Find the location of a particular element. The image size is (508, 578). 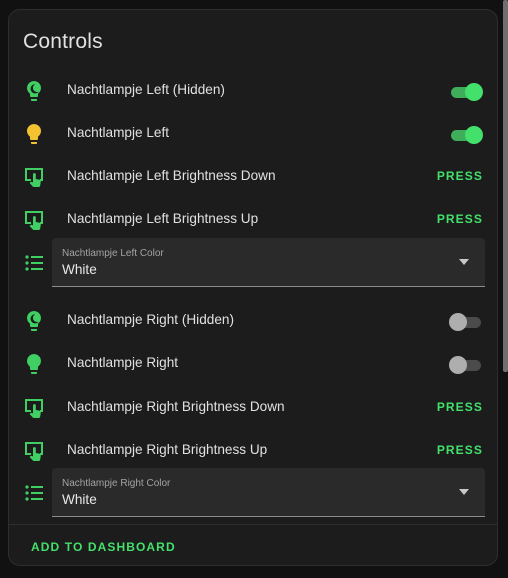

color-select: Nachtlampje Right Color White is located at coordinates (268, 492).